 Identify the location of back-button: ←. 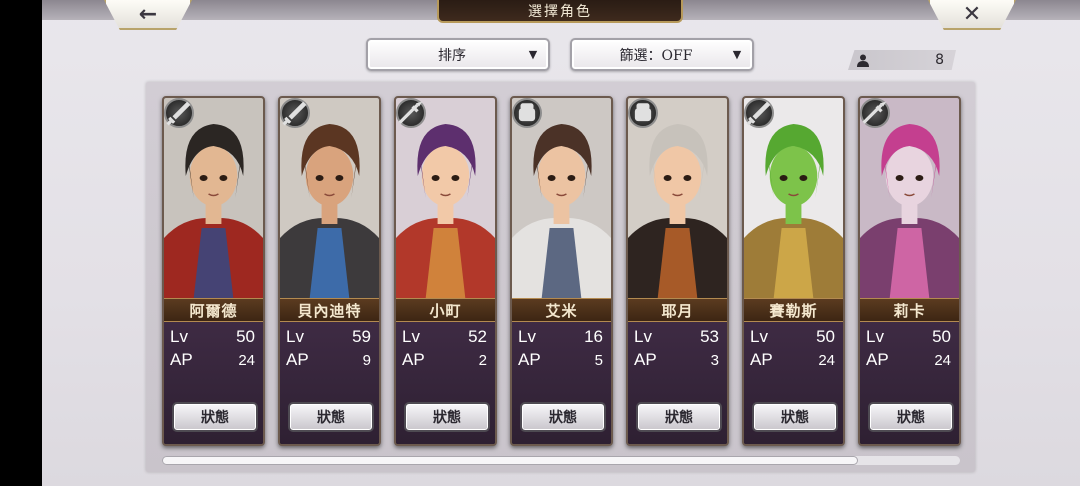
(148, 15).